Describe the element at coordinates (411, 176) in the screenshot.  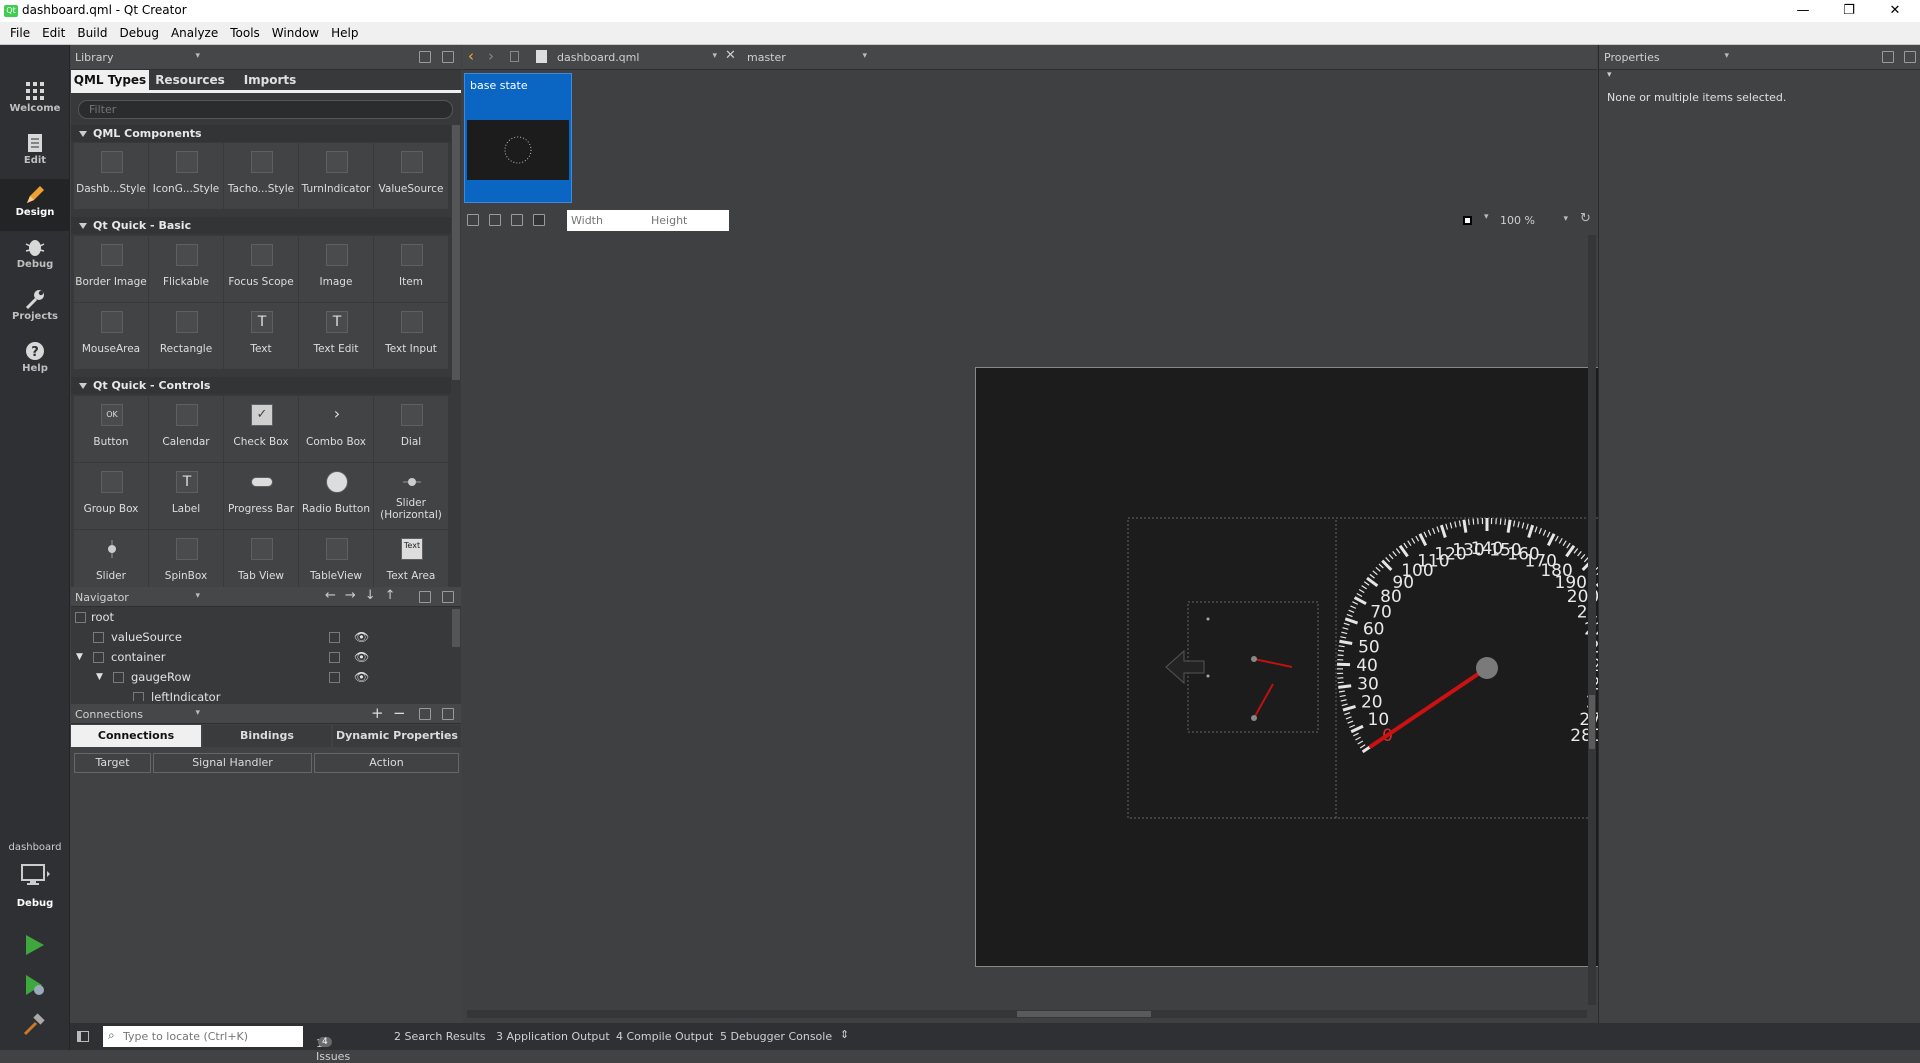
I see `library-item-value-source: ValueSource` at that location.